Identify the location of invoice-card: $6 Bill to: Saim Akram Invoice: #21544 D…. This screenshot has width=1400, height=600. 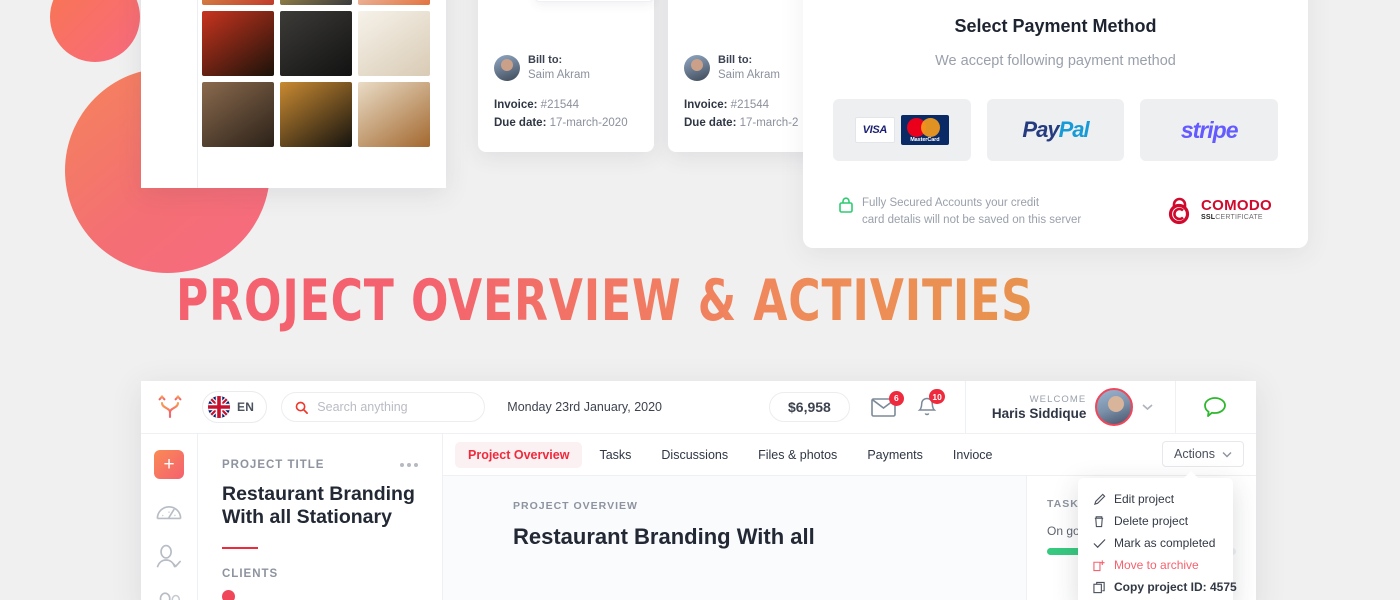
(566, 76).